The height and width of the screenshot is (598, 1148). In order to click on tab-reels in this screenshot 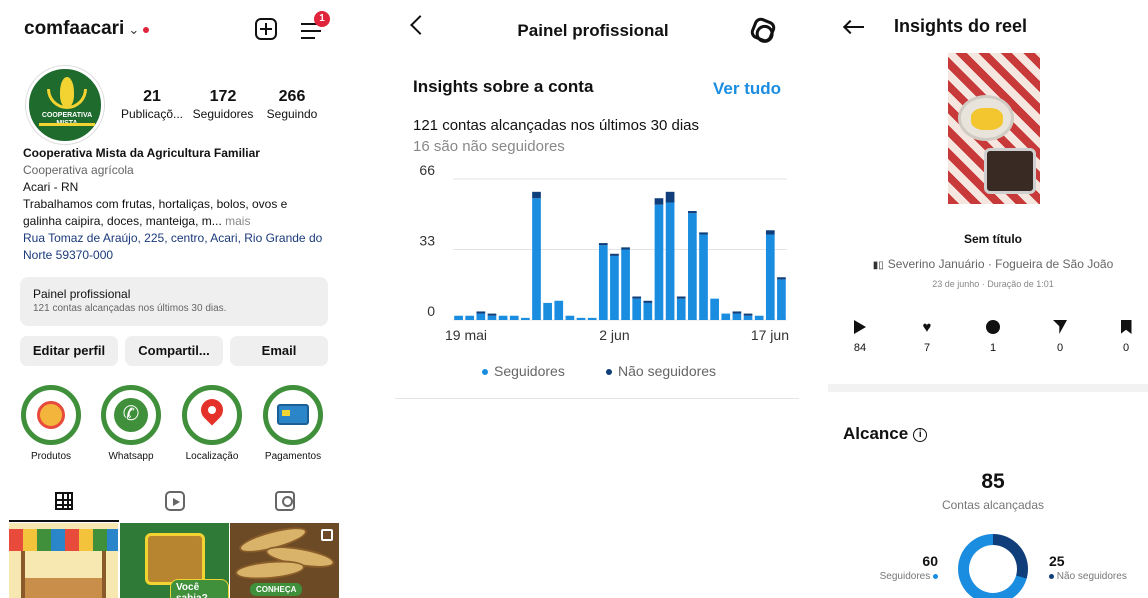, I will do `click(175, 504)`.